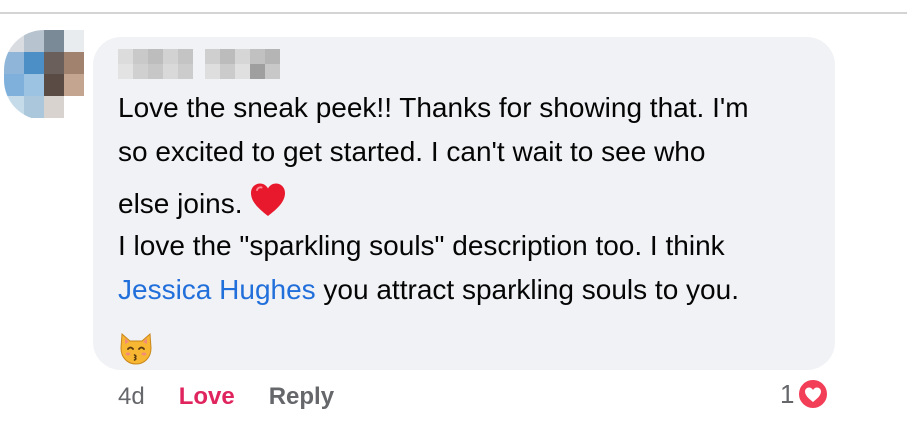  I want to click on comment-actions: 4d Love Reply, so click(226, 397).